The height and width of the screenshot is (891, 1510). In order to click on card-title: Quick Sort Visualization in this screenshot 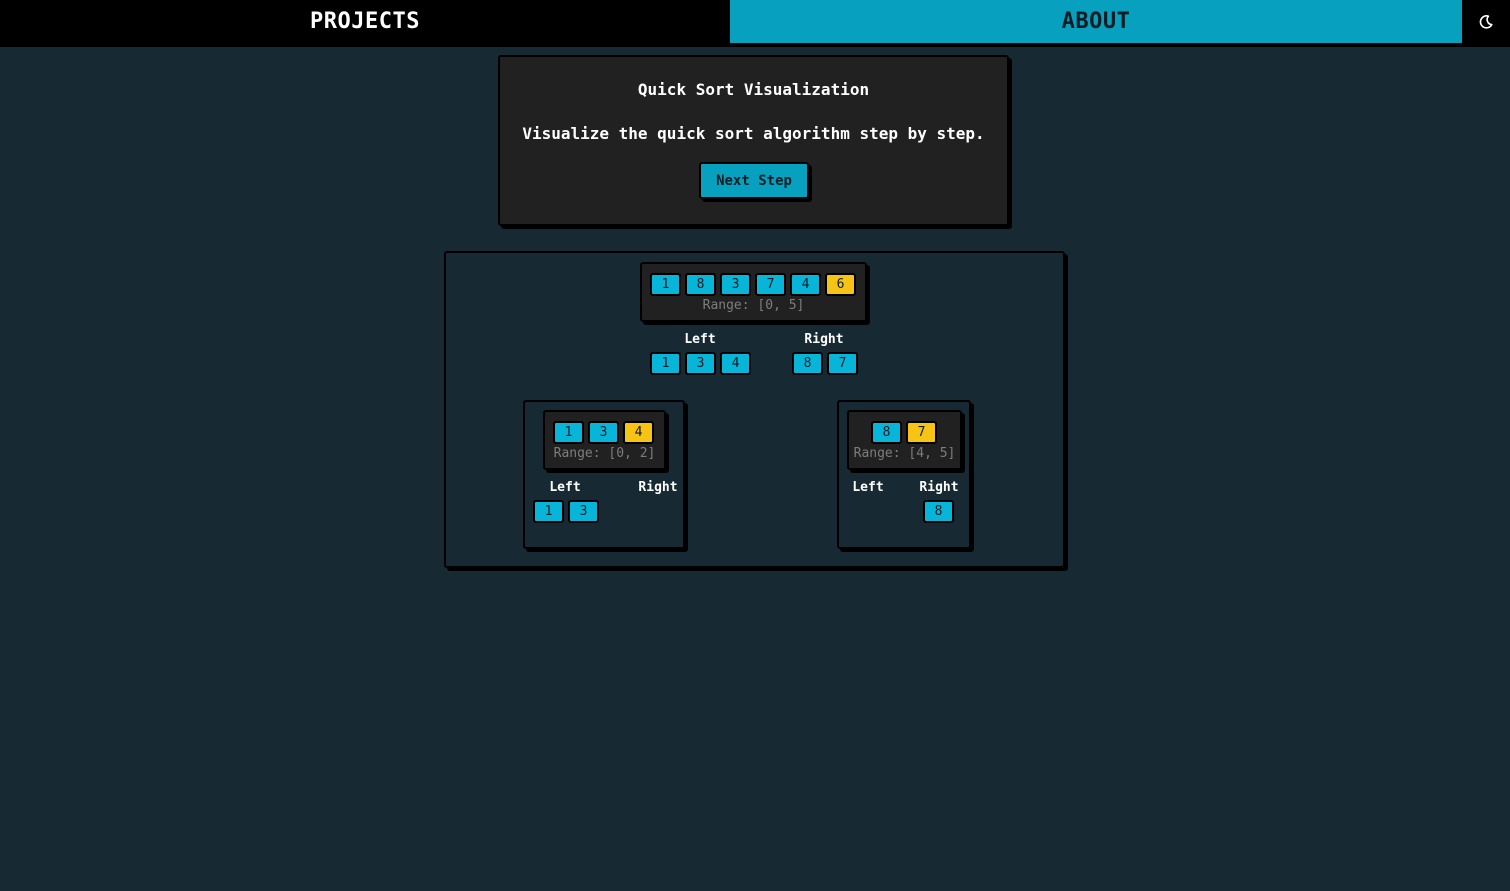, I will do `click(753, 89)`.